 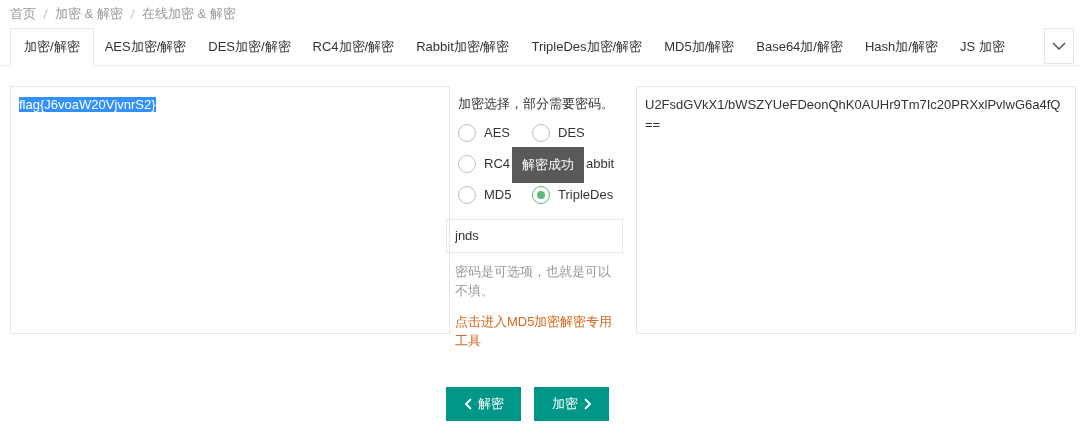 What do you see at coordinates (799, 46) in the screenshot?
I see `tab: Base64加/解密` at bounding box center [799, 46].